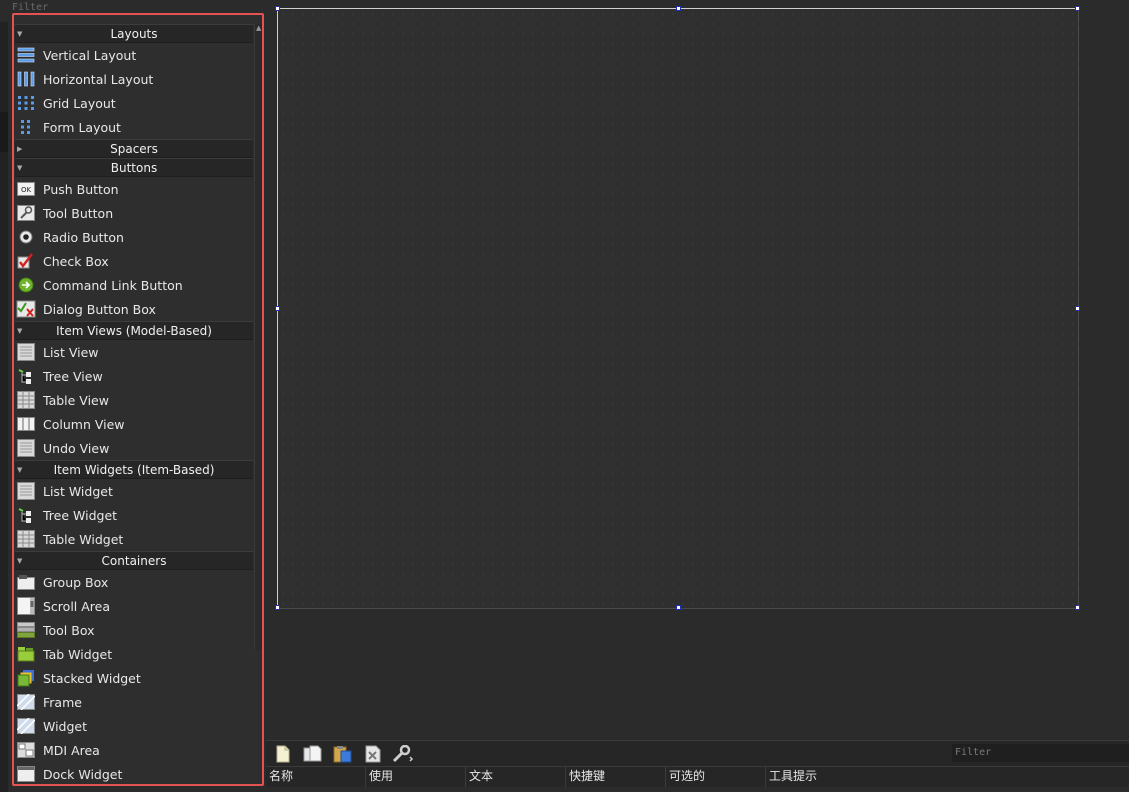  Describe the element at coordinates (78, 491) in the screenshot. I see `widget-item-label: List Widget` at that location.